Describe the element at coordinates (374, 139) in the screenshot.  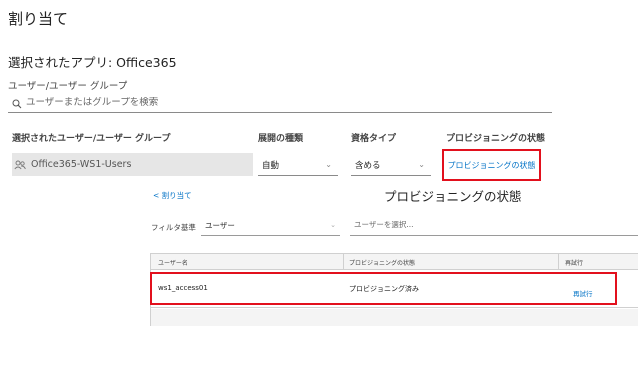
I see `column-header-entitlement: 資格タイプ` at that location.